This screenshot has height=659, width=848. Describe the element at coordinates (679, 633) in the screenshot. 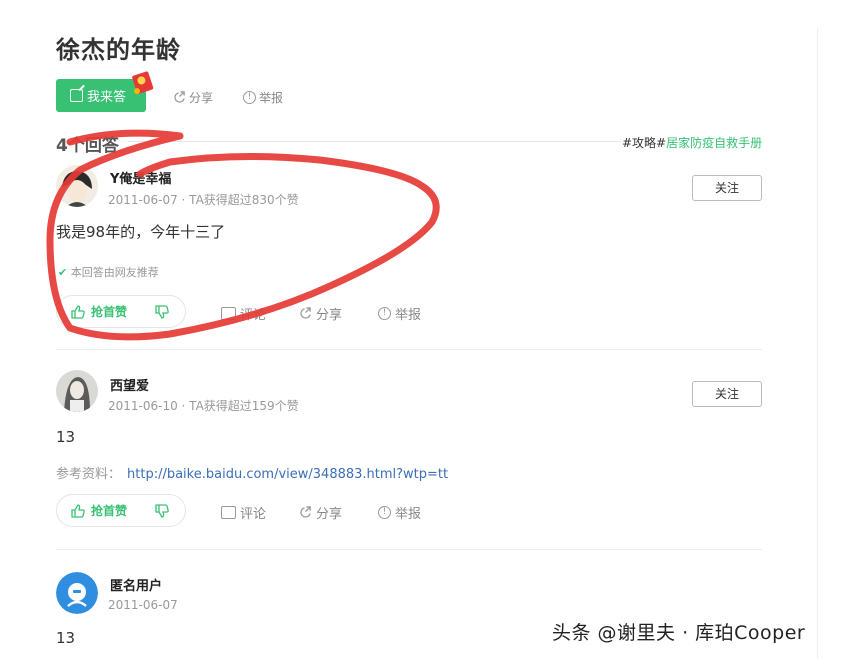

I see `watermark: 头条 @谢里夫 · 库珀Cooper` at that location.